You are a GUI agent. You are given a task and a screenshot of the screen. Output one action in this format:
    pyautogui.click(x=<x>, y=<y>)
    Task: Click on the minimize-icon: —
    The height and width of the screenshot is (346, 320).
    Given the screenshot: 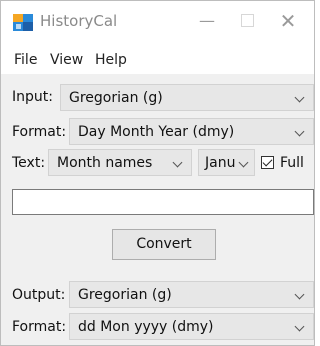 What is the action you would take?
    pyautogui.click(x=207, y=21)
    